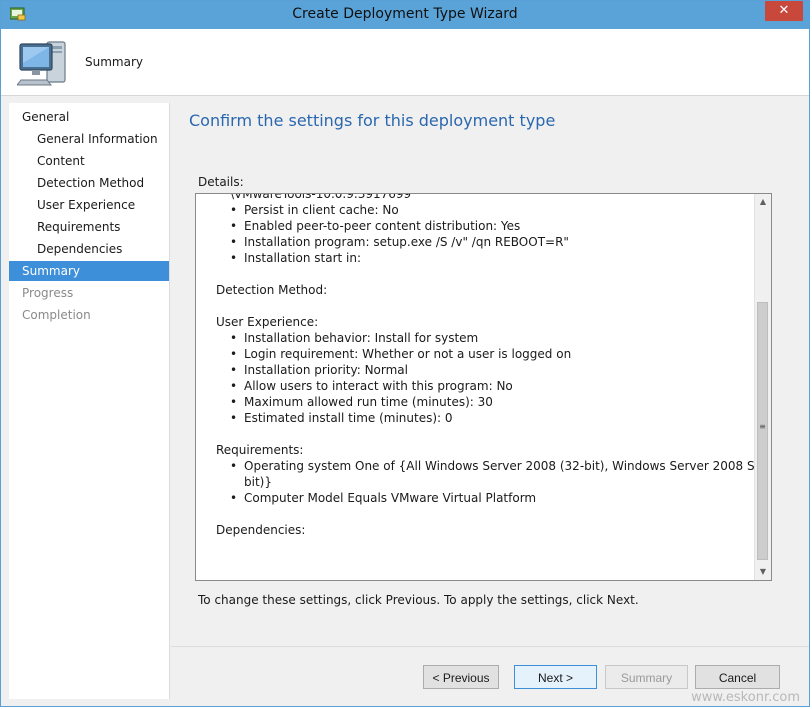  I want to click on details-bullet-line: Persist in client cache: No, so click(297, 210).